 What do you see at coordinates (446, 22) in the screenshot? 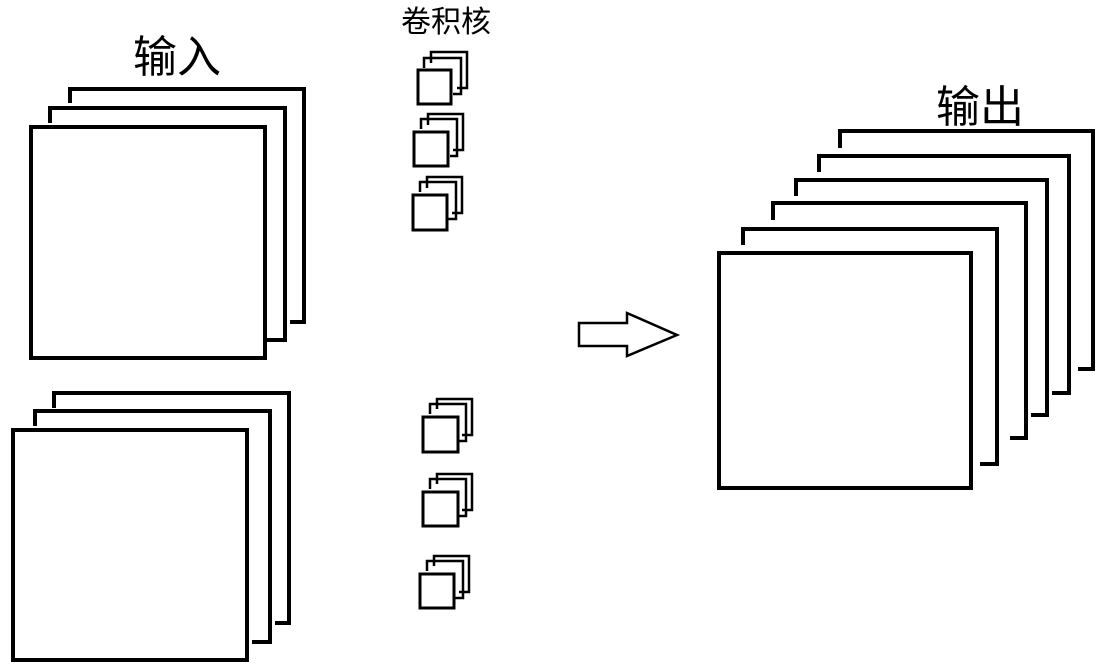
I see `kernels-label: 卷积核` at bounding box center [446, 22].